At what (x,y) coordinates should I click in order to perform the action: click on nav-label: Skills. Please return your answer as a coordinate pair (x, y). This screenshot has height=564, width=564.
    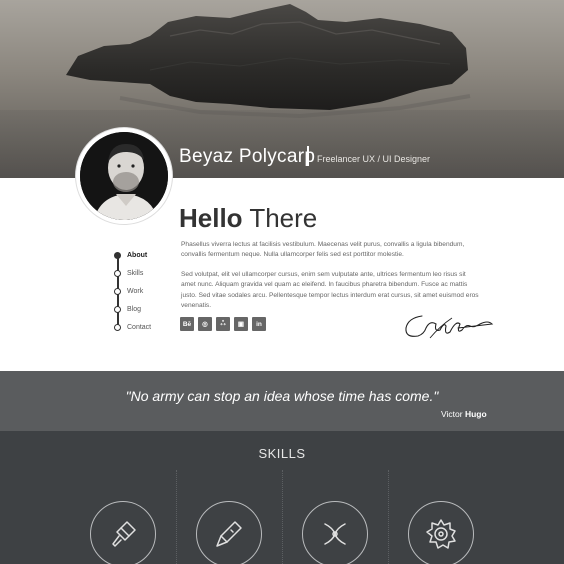
    Looking at the image, I should click on (135, 273).